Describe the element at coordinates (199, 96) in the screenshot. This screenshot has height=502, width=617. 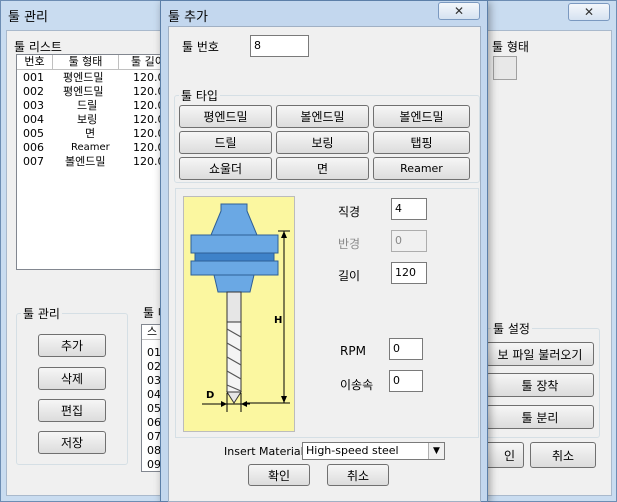
I see `tool-type-legend: 툴 타입` at that location.